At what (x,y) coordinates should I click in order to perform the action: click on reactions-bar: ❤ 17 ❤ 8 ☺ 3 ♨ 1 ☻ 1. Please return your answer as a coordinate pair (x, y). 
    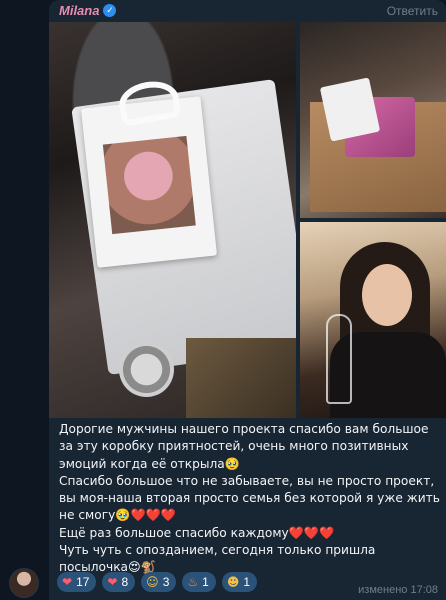
    Looking at the image, I should click on (157, 582).